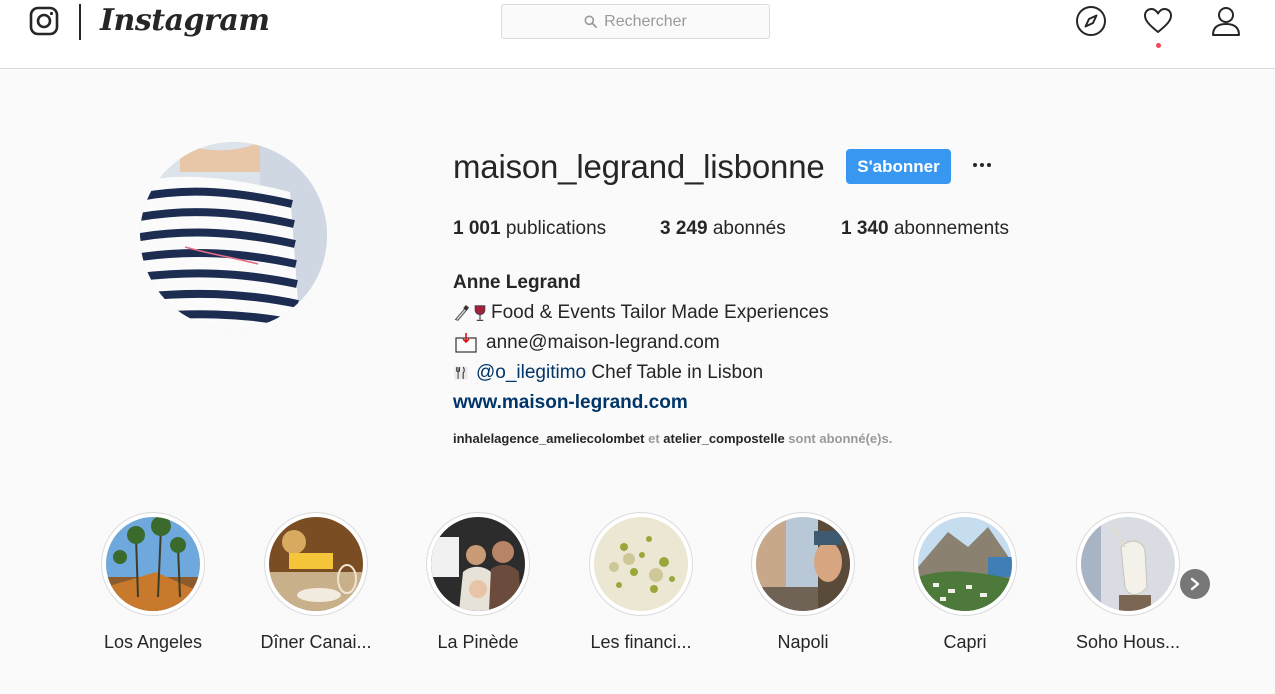  What do you see at coordinates (480, 313) in the screenshot?
I see `wine-glass-icon` at bounding box center [480, 313].